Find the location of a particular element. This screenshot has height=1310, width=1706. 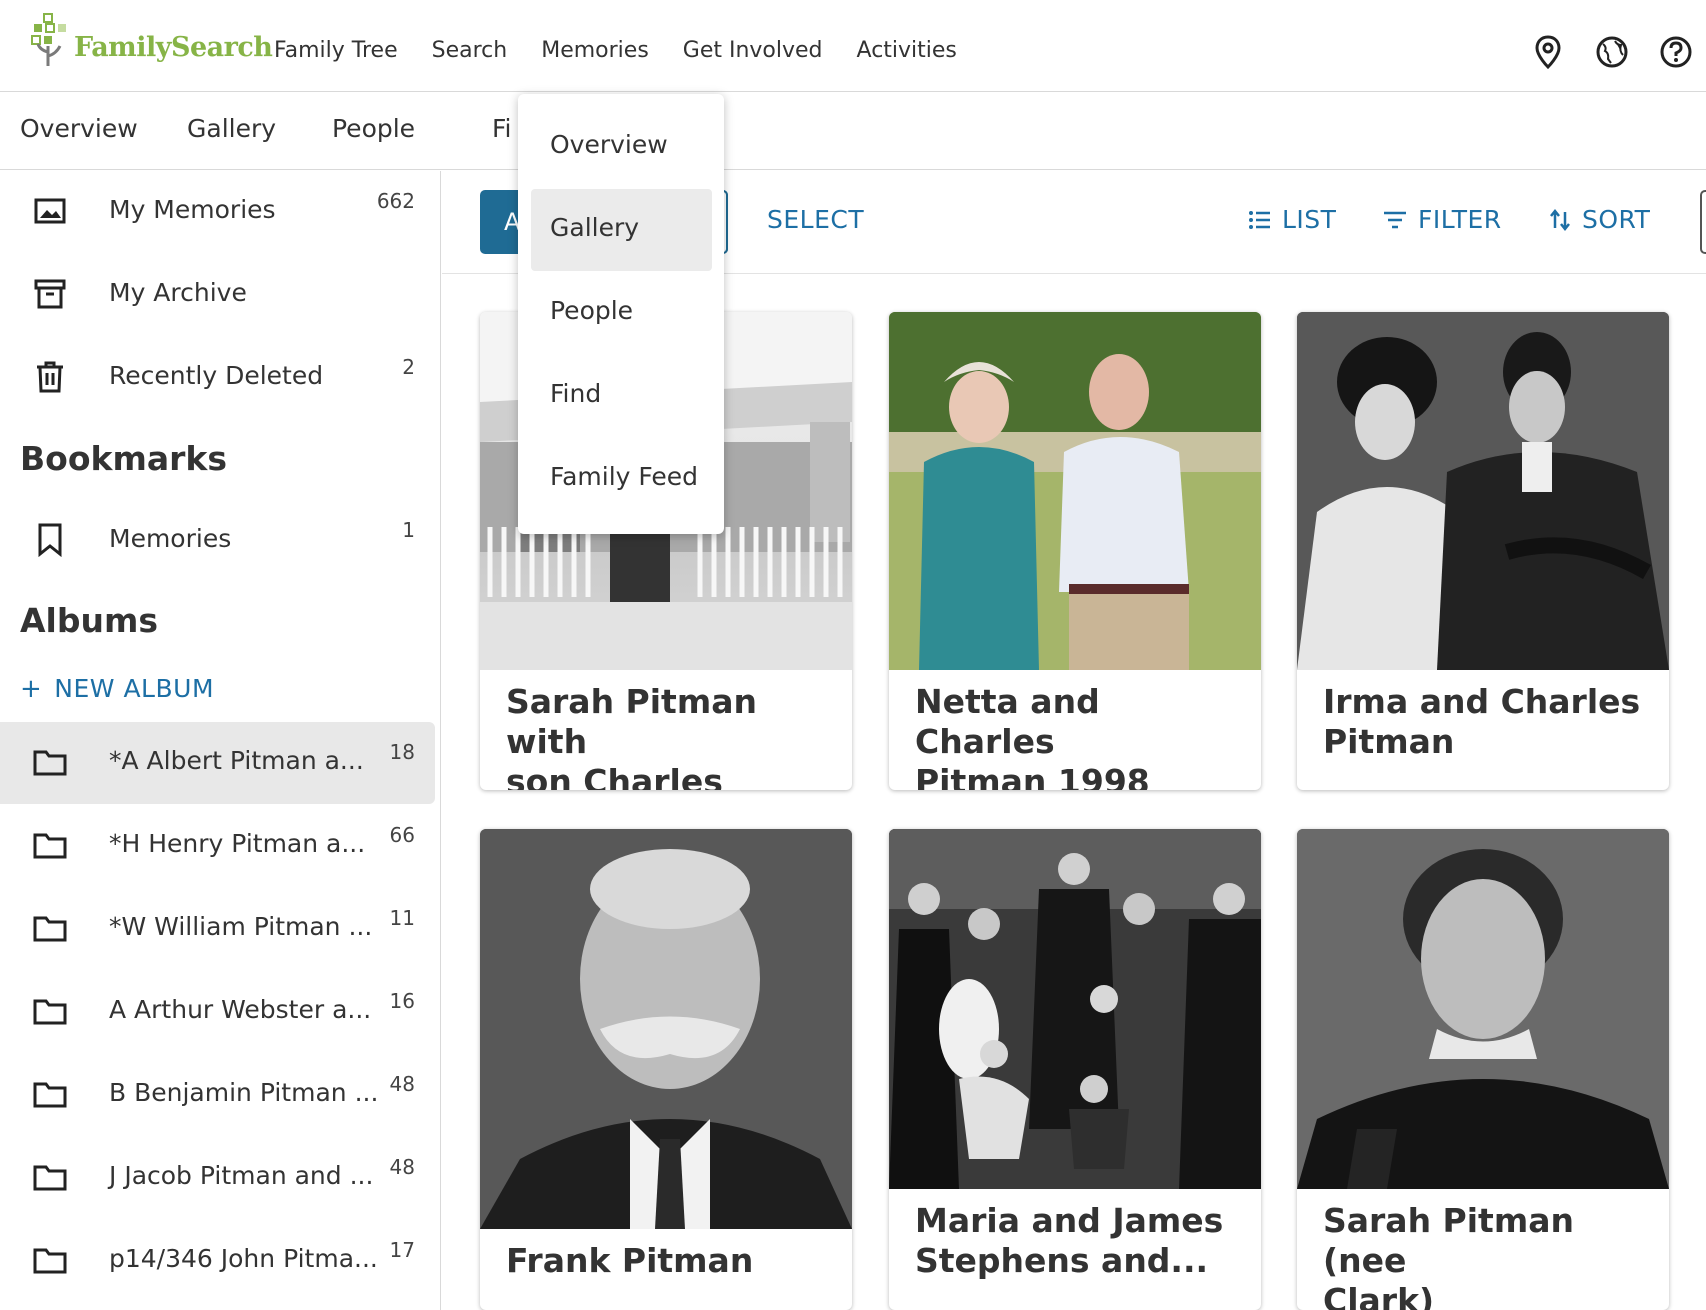

nav-get-involved: Get Involved is located at coordinates (753, 50).